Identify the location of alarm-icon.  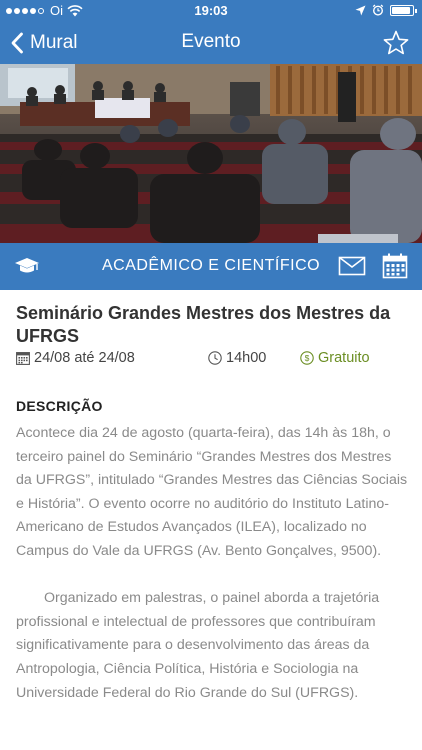
(378, 10).